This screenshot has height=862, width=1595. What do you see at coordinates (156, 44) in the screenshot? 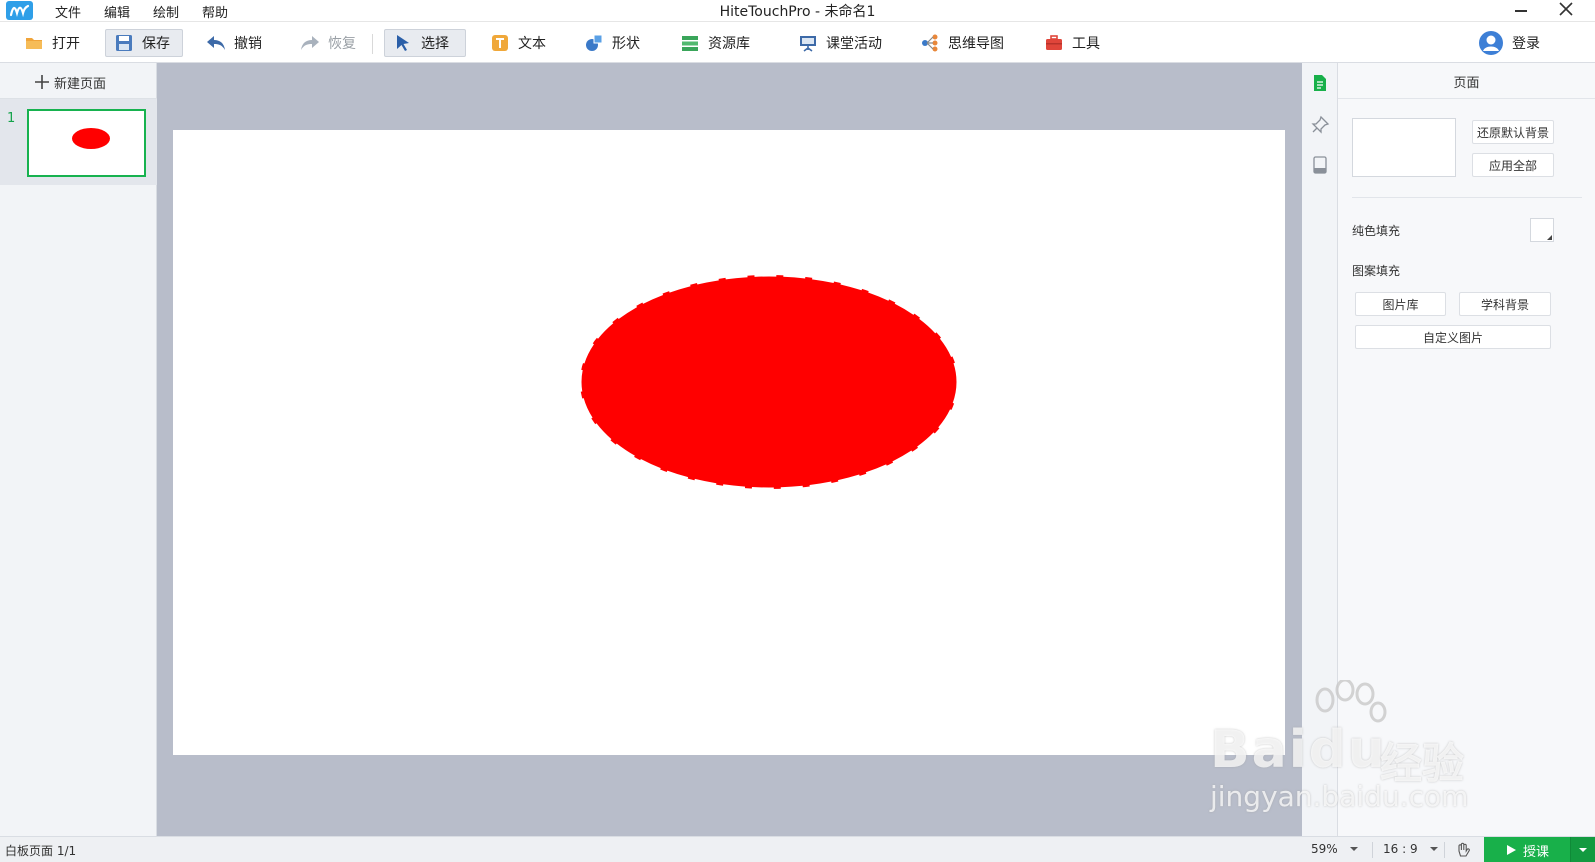
I see `save-label: 保存` at bounding box center [156, 44].